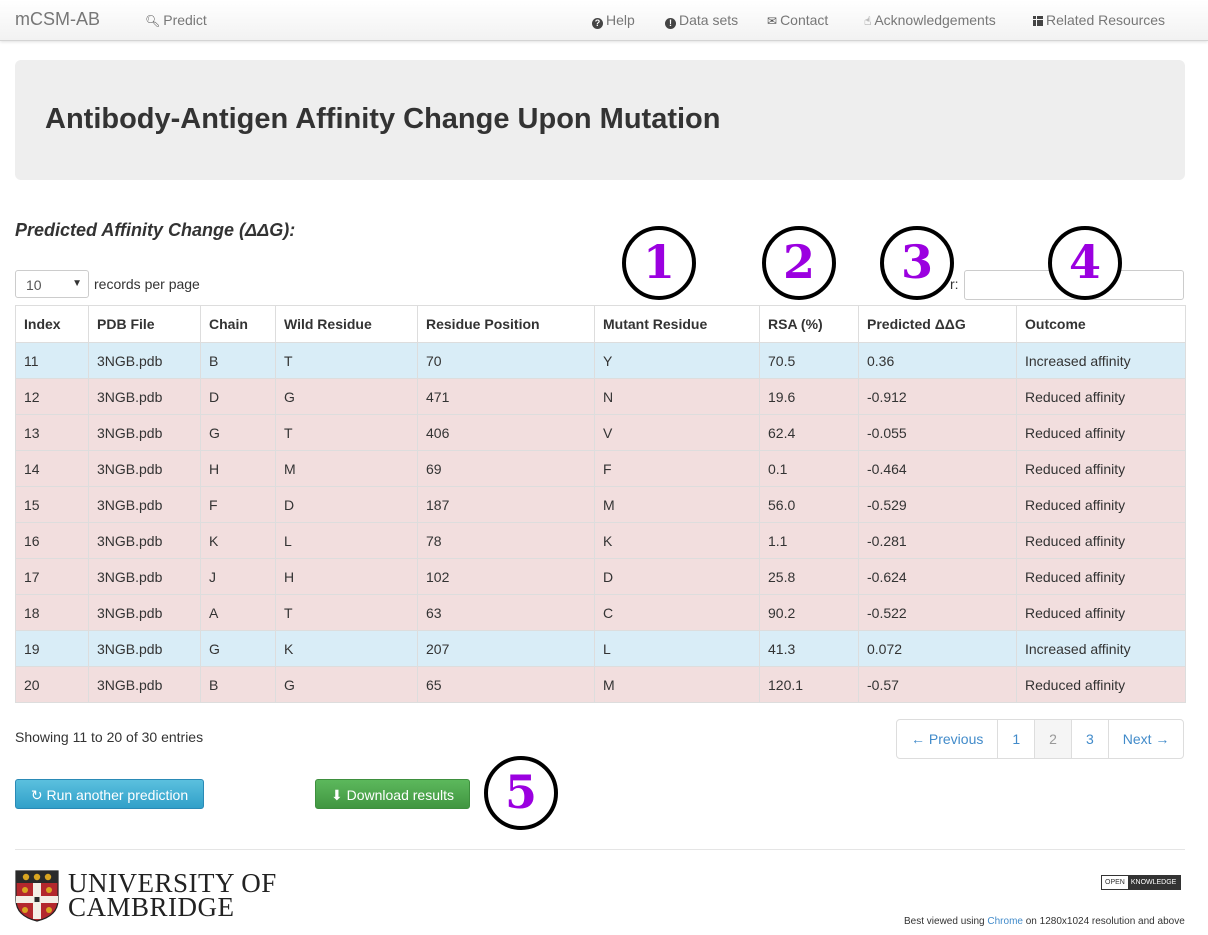 Image resolution: width=1208 pixels, height=935 pixels. I want to click on pagination-previous: ← Previous, so click(947, 739).